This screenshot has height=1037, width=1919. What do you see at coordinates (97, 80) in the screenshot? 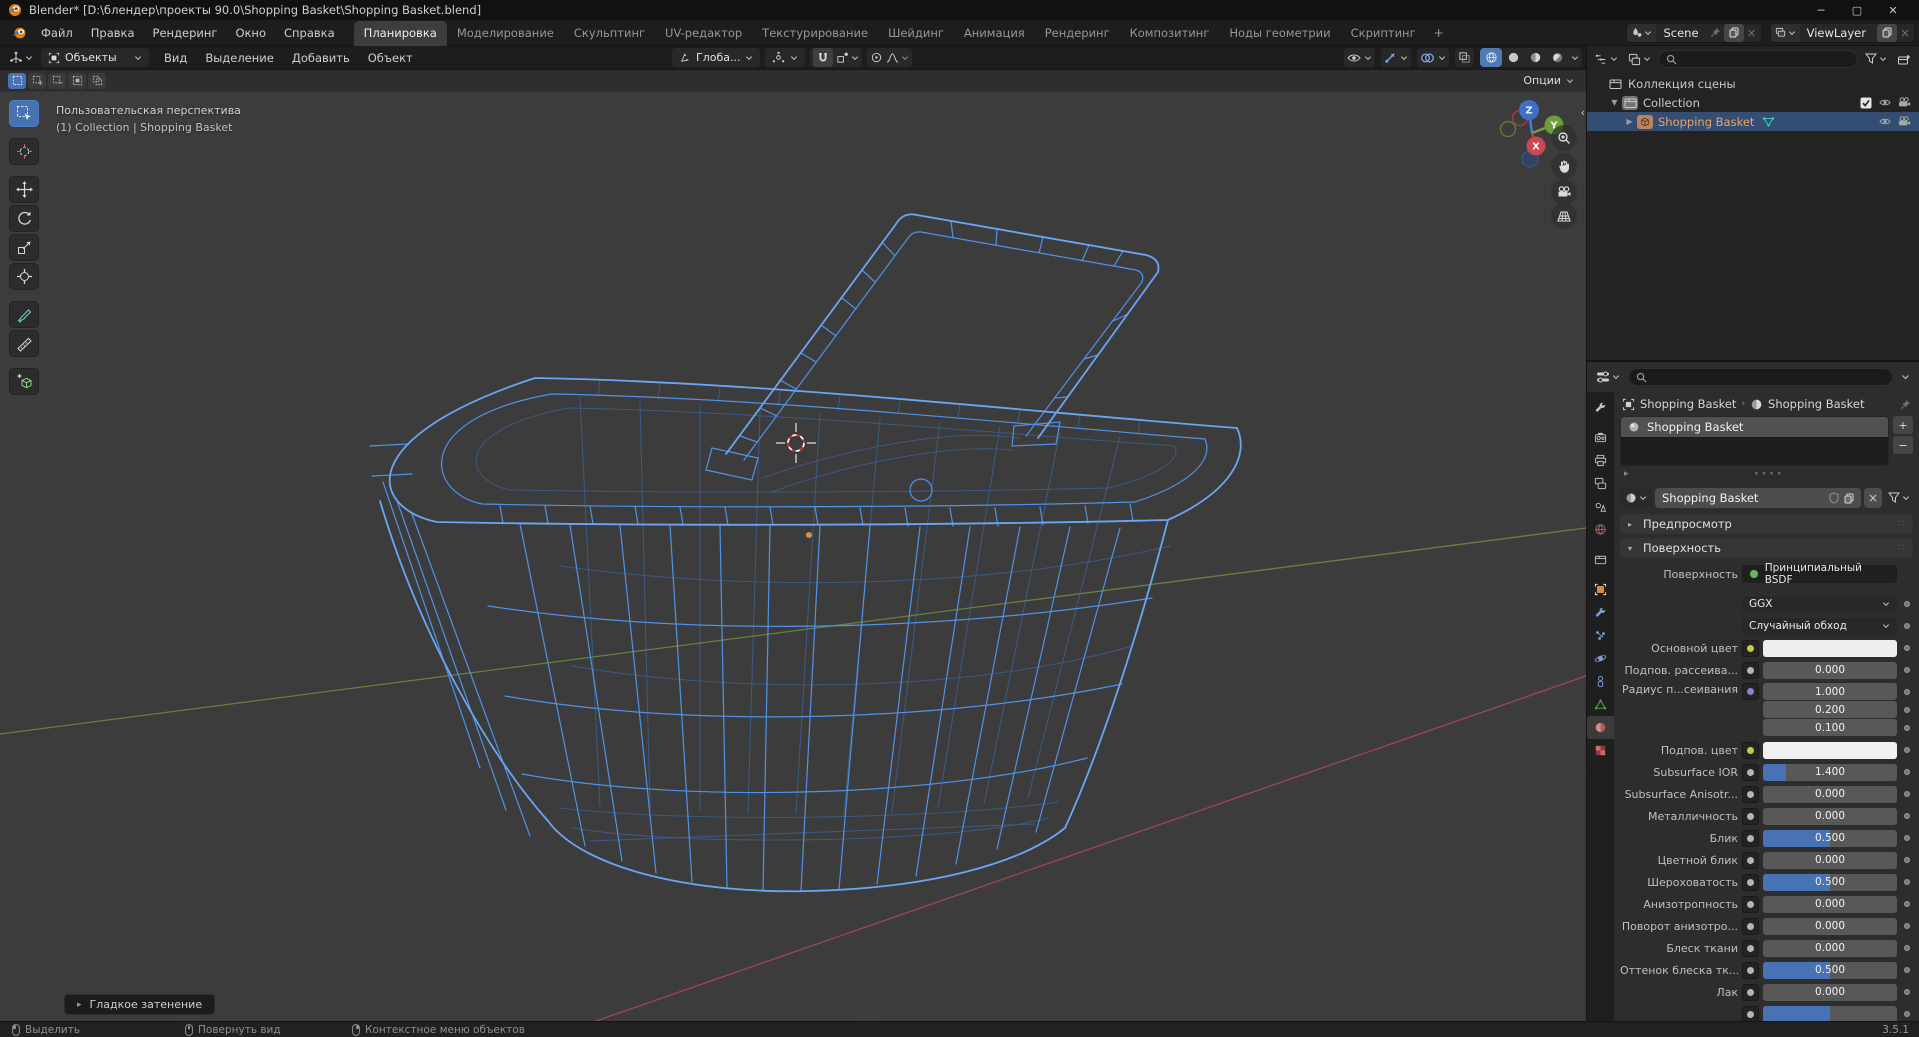
I see `select-mode-intersect-button` at bounding box center [97, 80].